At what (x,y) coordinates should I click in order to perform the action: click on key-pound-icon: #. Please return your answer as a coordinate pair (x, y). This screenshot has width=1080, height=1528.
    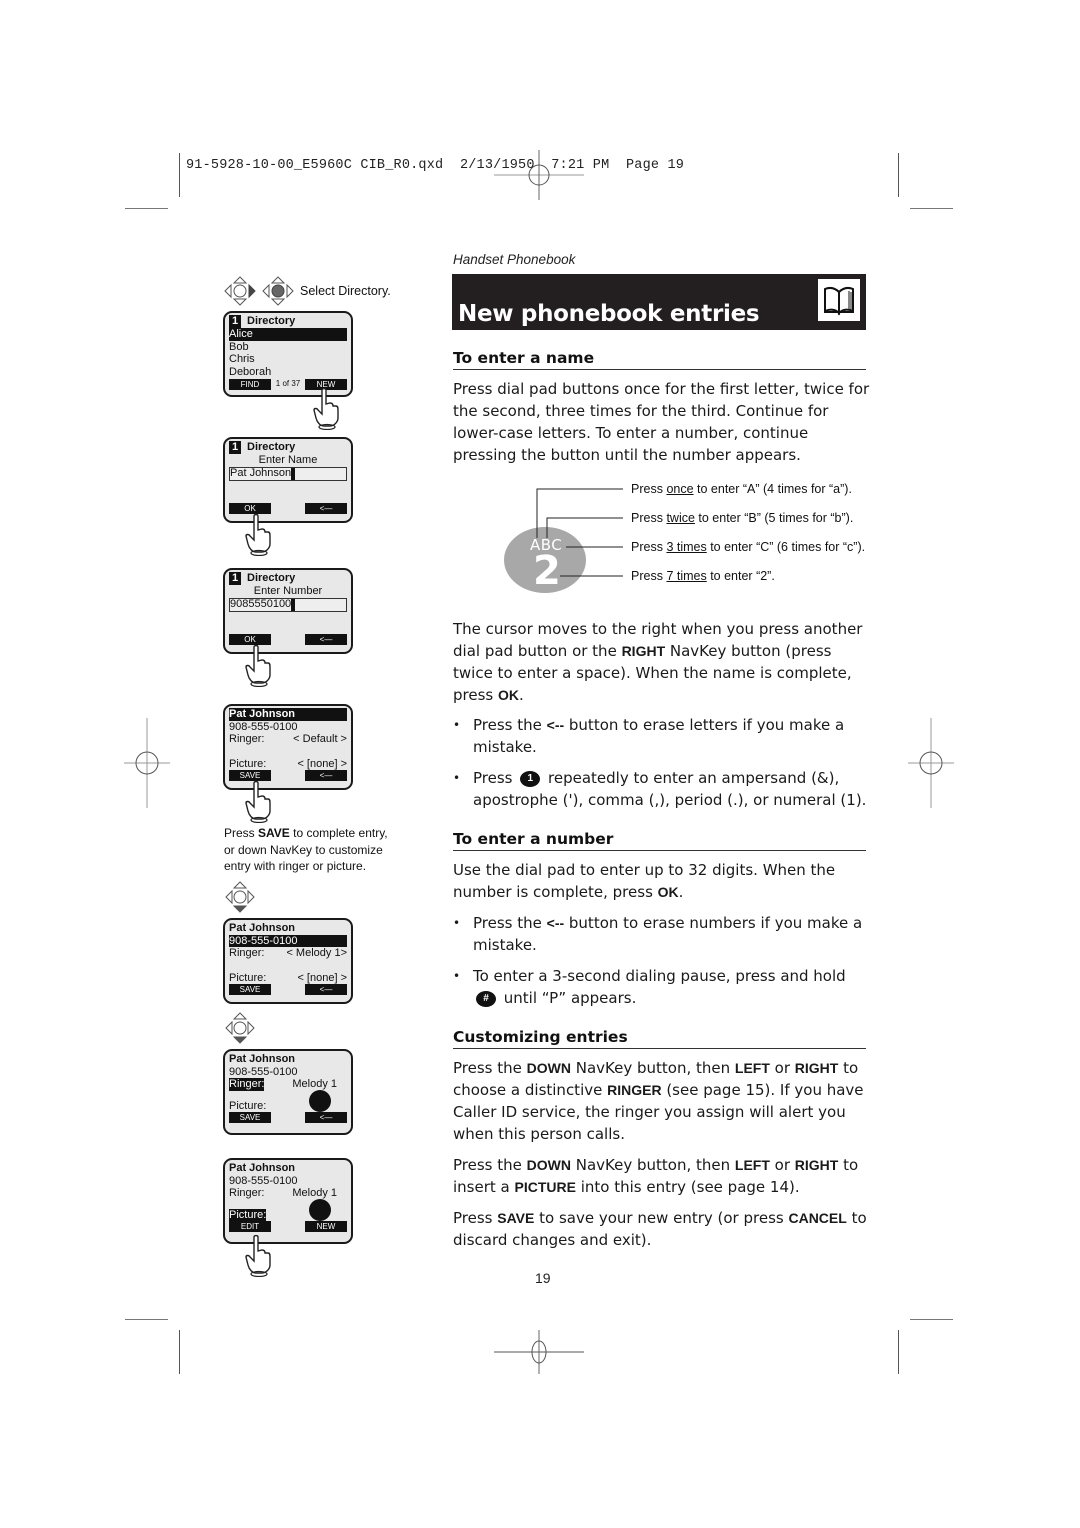
    Looking at the image, I should click on (486, 998).